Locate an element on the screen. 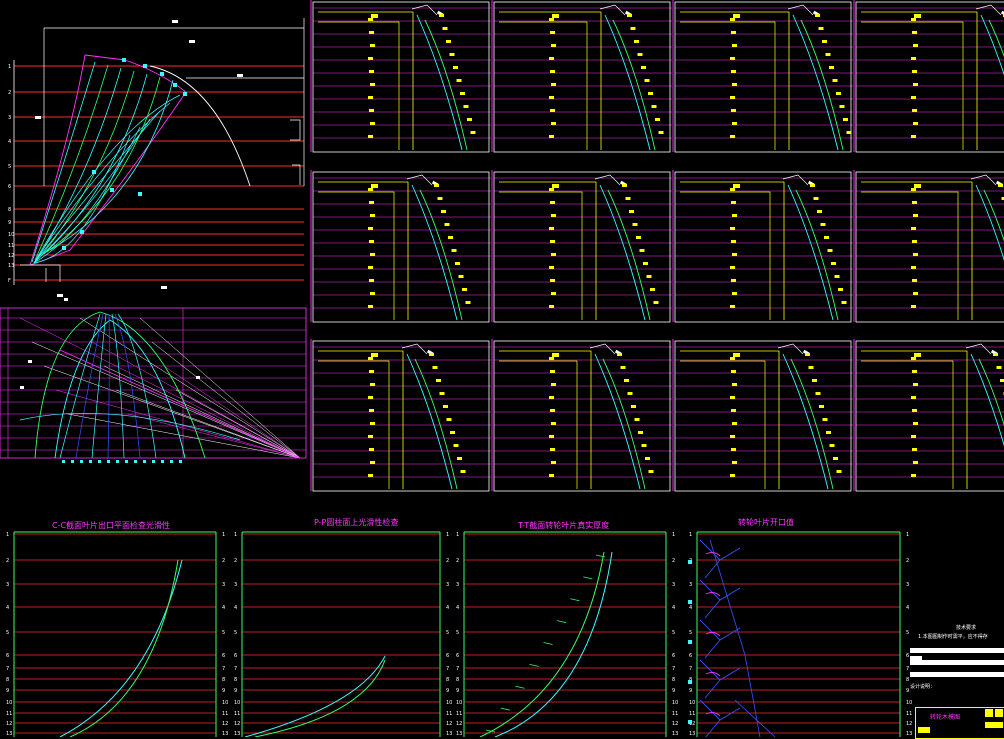 The height and width of the screenshot is (739, 1004). station-label: 13 is located at coordinates (237, 734).